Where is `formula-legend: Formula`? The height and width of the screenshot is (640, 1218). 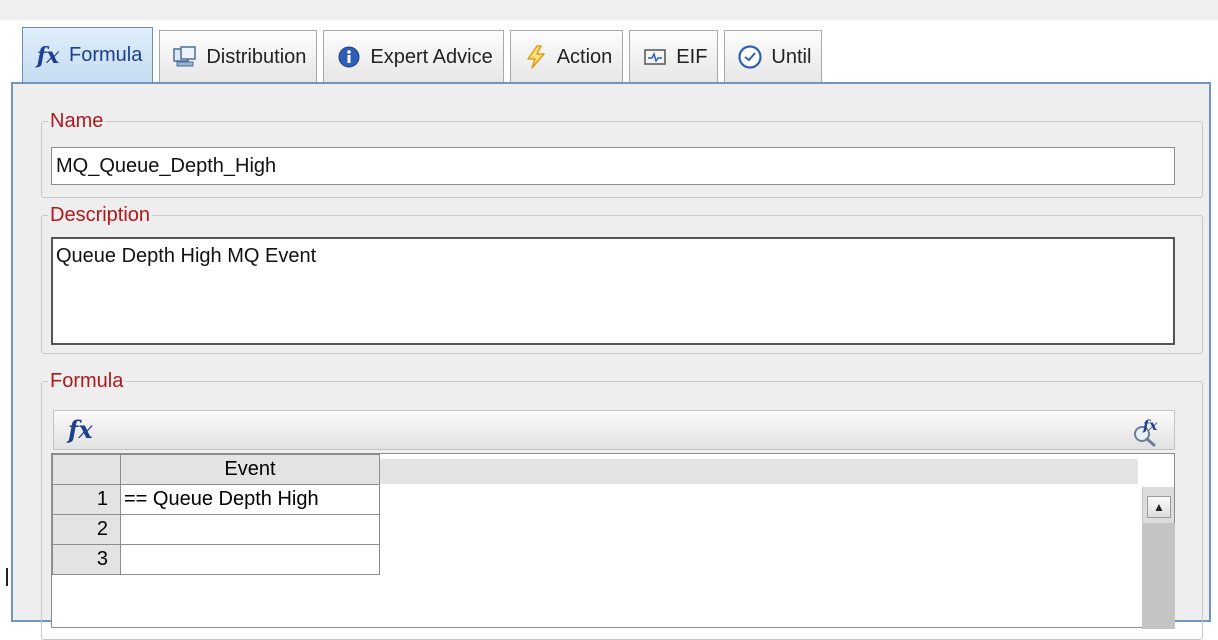 formula-legend: Formula is located at coordinates (87, 381).